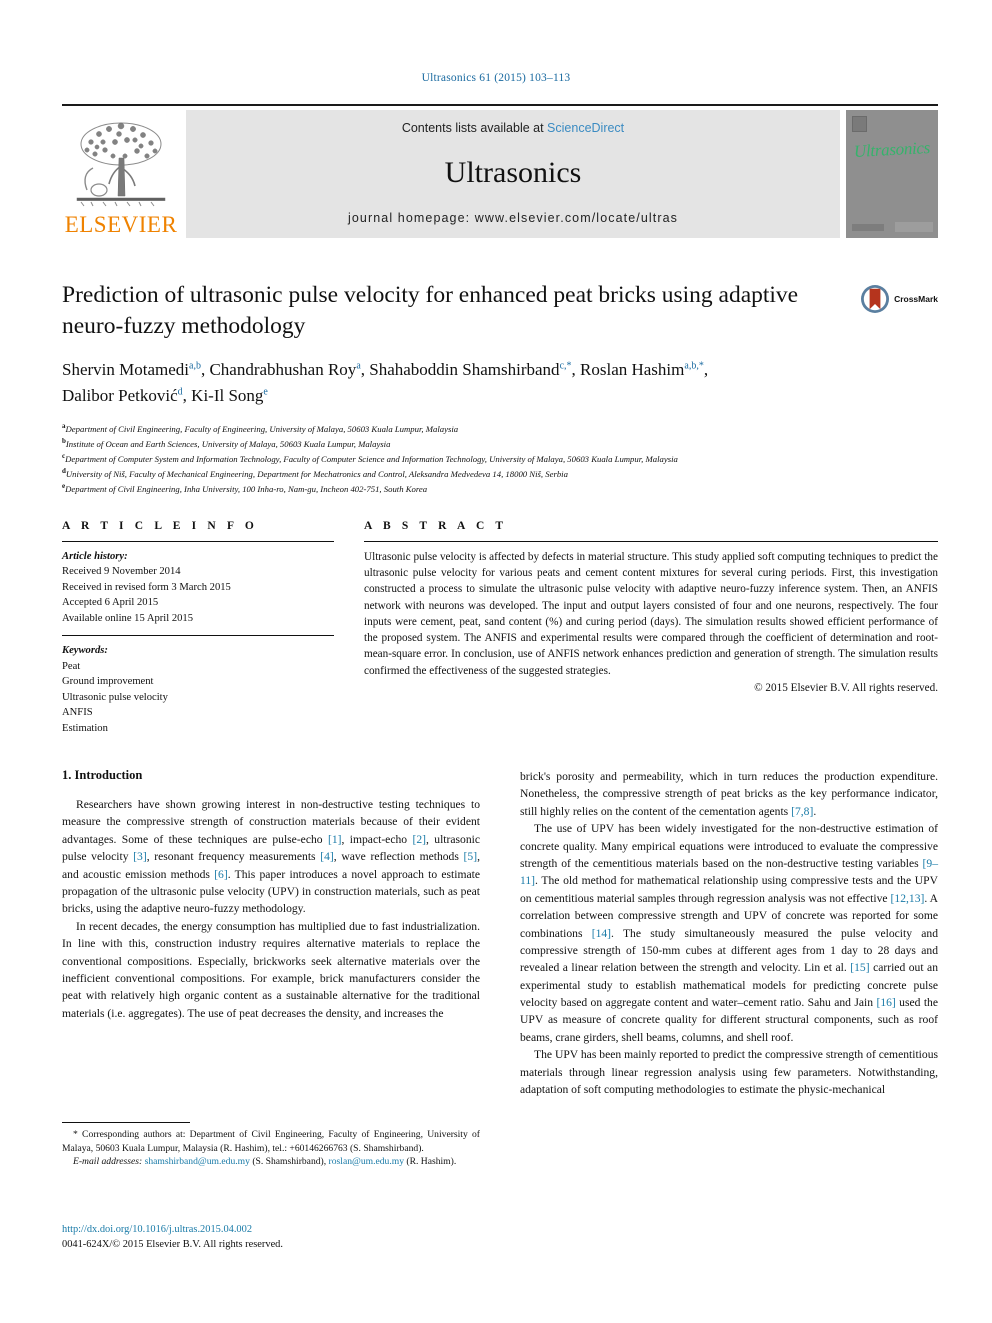 This screenshot has width=992, height=1323. What do you see at coordinates (436, 526) in the screenshot?
I see `abstract-heading: A B S T R A C T` at bounding box center [436, 526].